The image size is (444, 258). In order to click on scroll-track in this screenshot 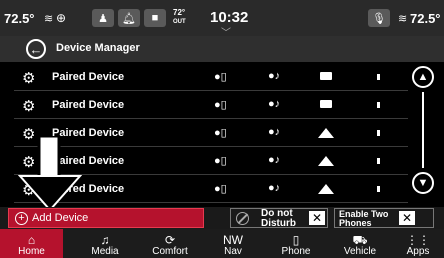, I will do `click(423, 130)`.